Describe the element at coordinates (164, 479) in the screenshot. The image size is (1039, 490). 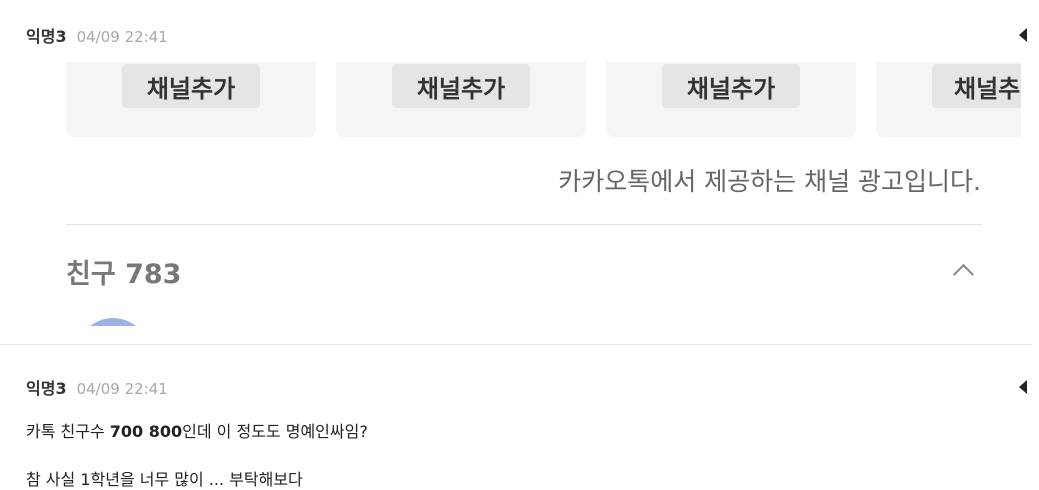
I see `comment-body-next-line: 참 사실 1학년을 너무 많이 ... 부탁해보다` at that location.